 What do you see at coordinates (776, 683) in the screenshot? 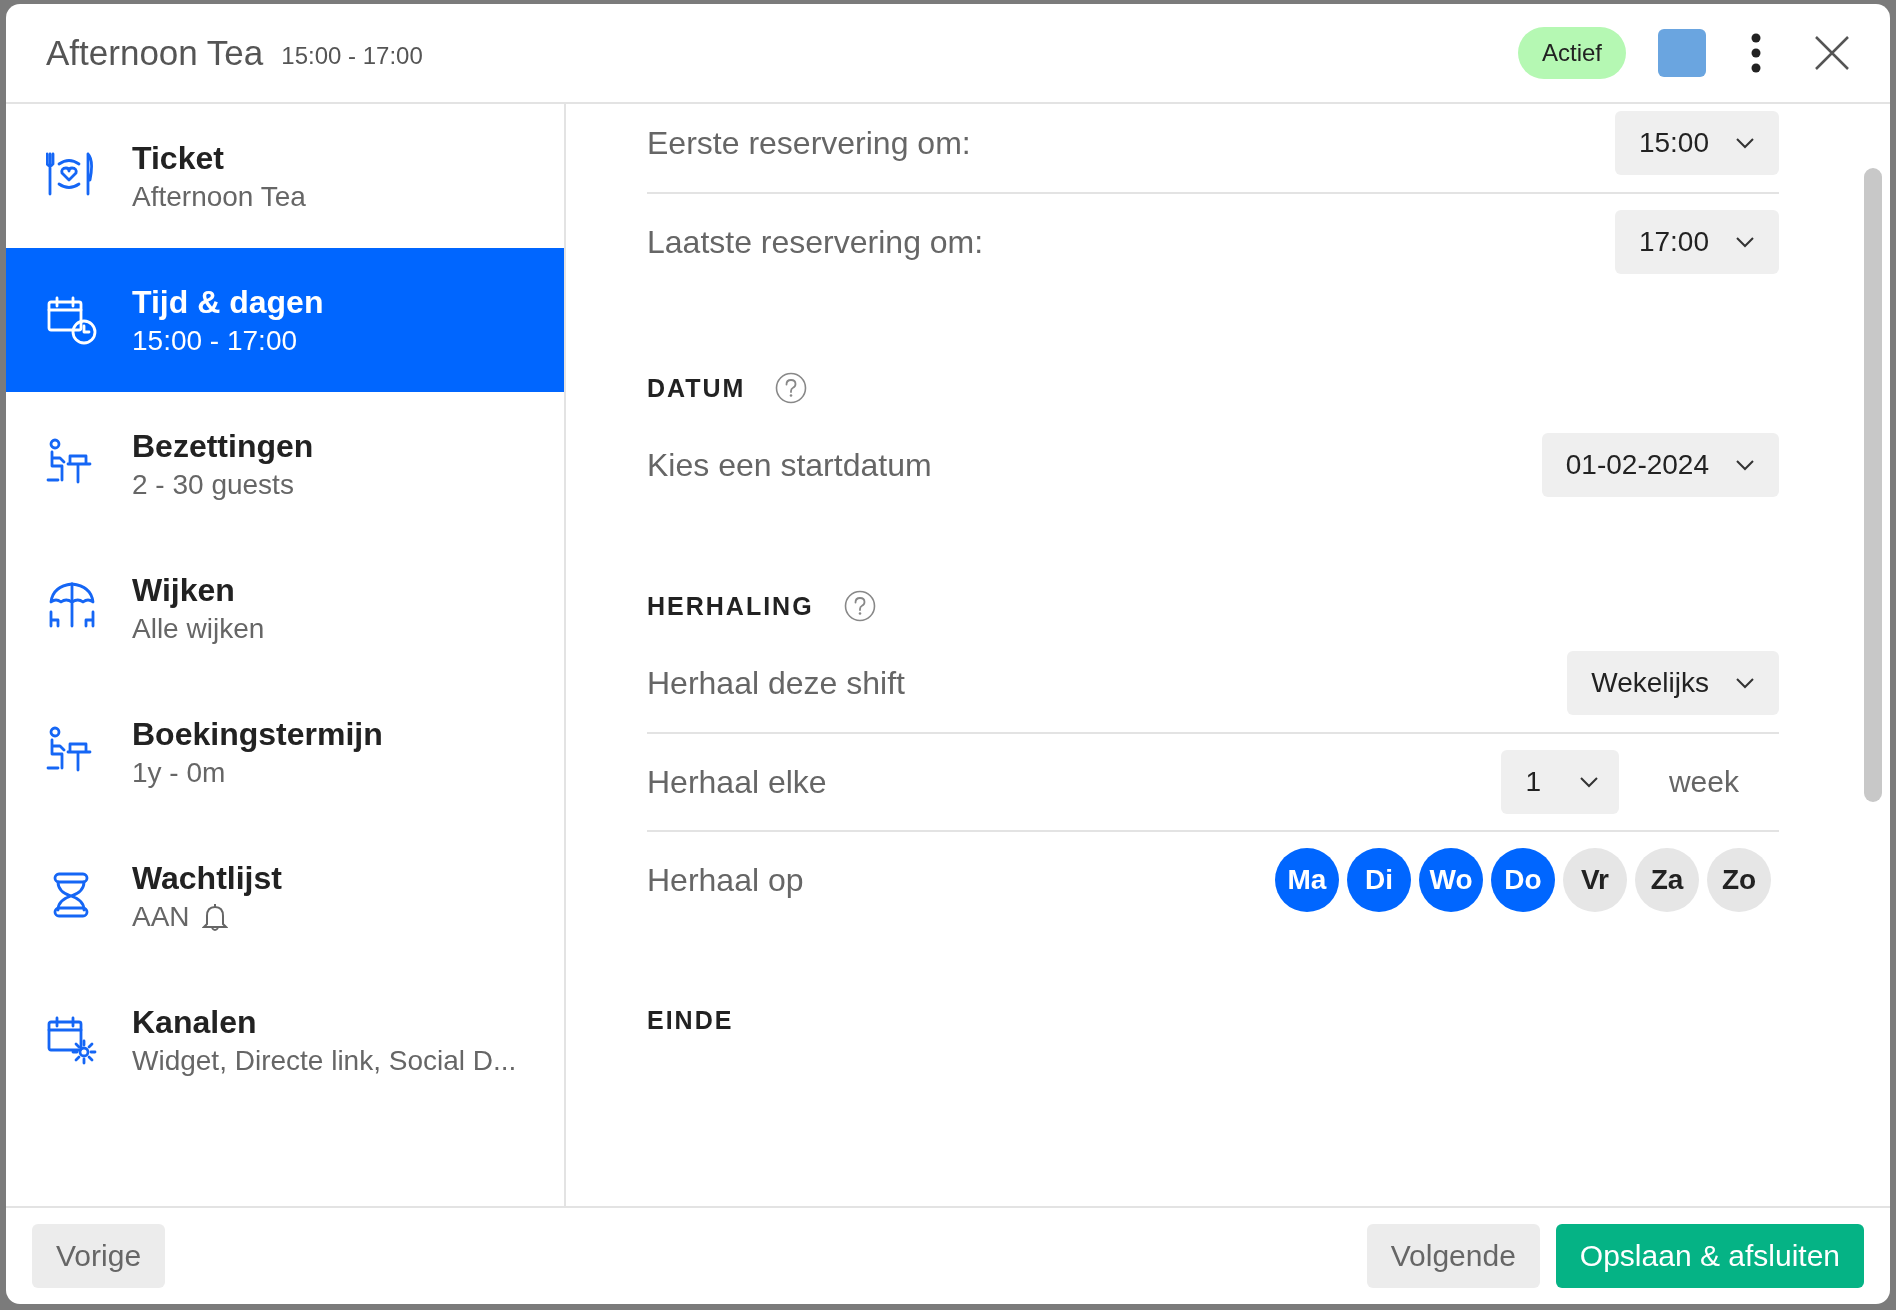
I see `field-label: Herhaal deze shift` at bounding box center [776, 683].